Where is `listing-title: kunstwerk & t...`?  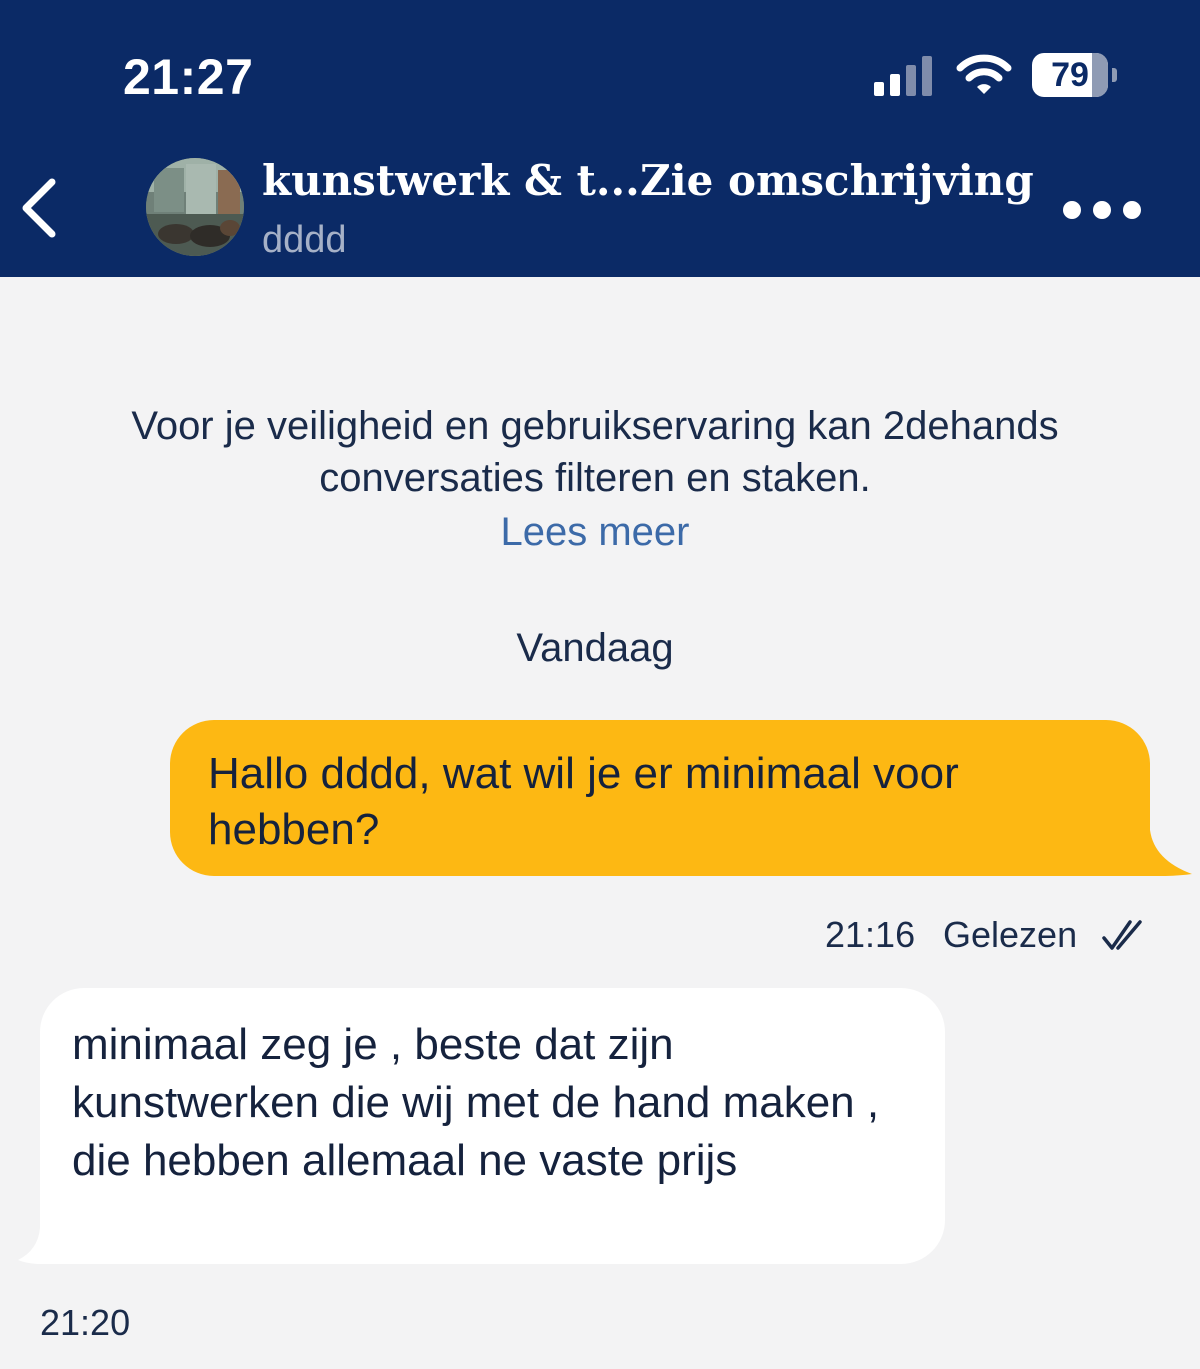 listing-title: kunstwerk & t... is located at coordinates (451, 180).